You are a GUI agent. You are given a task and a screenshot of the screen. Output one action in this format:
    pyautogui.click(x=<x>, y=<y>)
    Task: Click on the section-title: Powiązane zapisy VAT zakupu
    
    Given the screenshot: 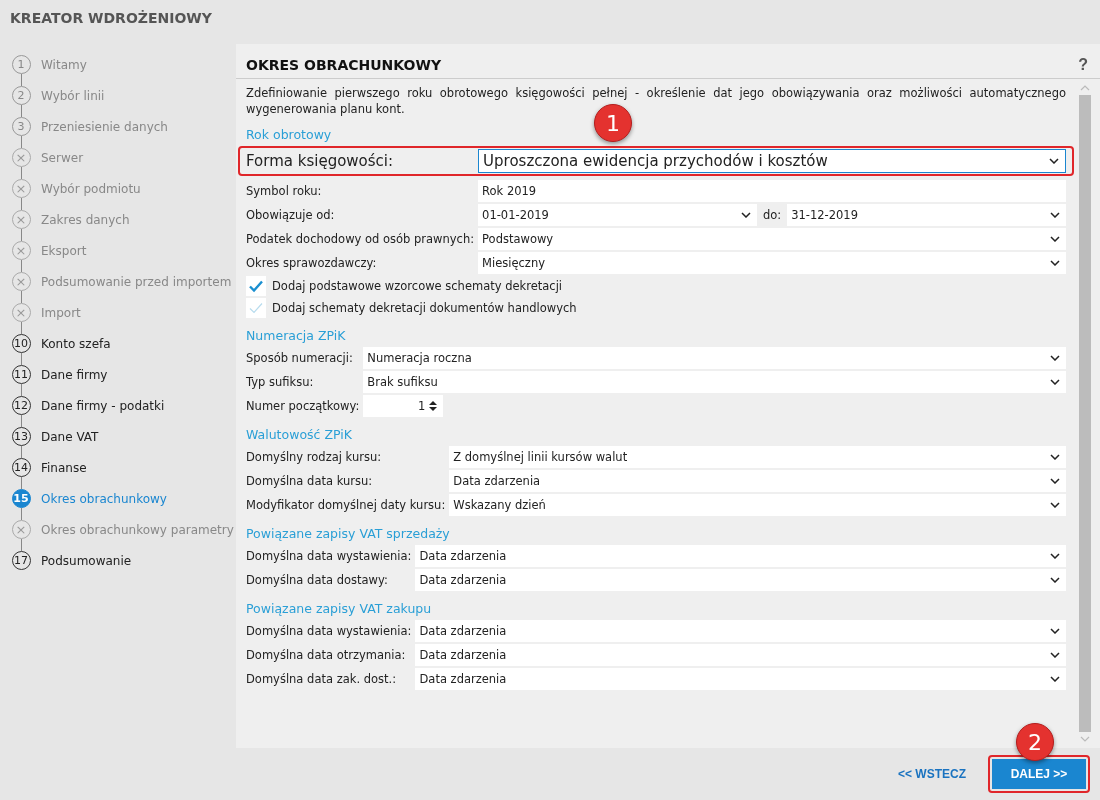 What is the action you would take?
    pyautogui.click(x=339, y=608)
    